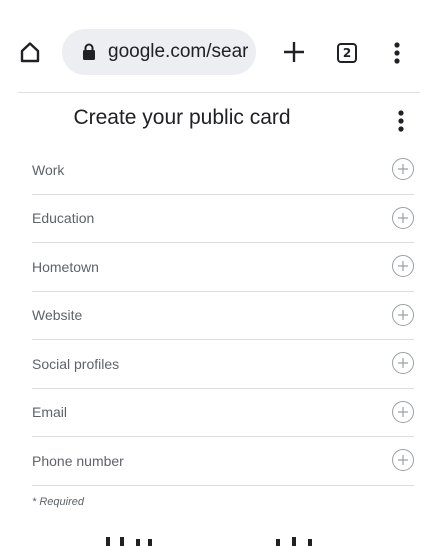  What do you see at coordinates (78, 460) in the screenshot?
I see `field-label: Phone number` at bounding box center [78, 460].